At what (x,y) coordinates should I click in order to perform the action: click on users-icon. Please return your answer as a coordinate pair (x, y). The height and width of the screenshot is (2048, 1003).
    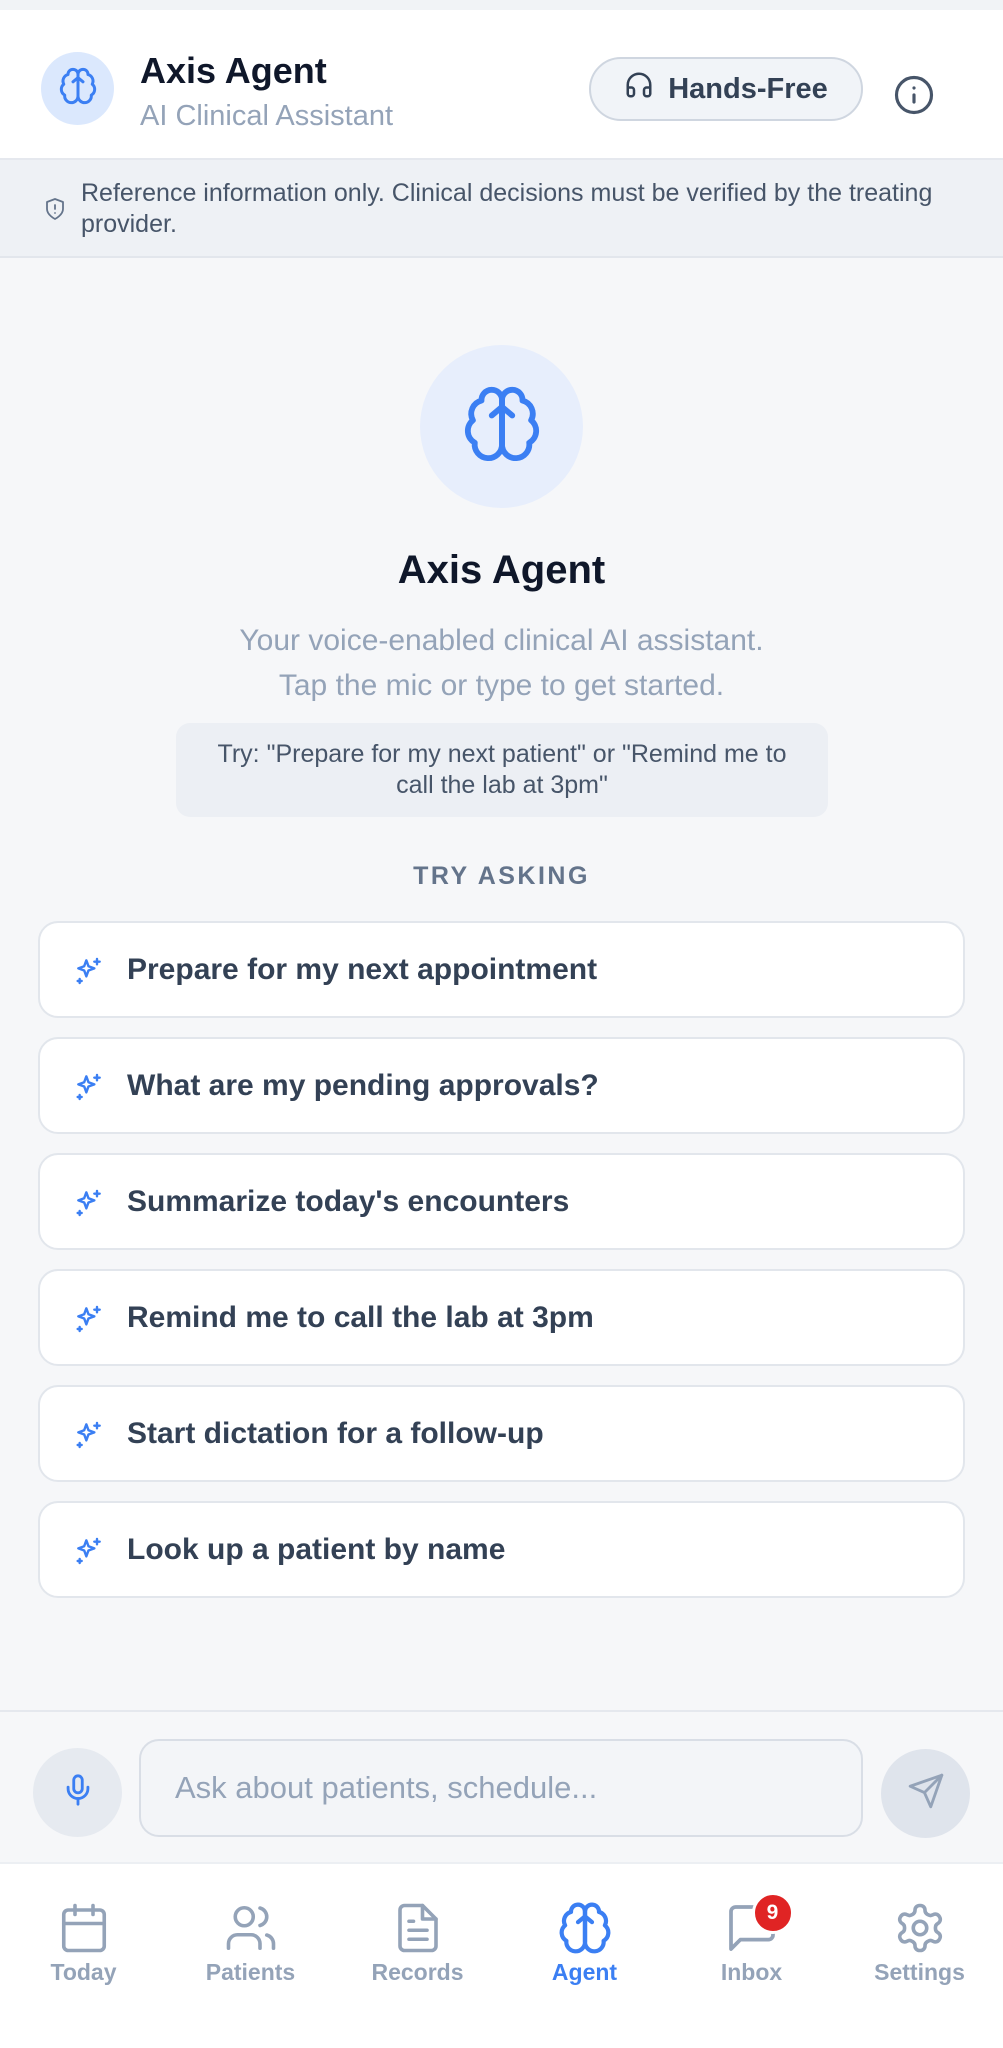
    Looking at the image, I should click on (251, 1928).